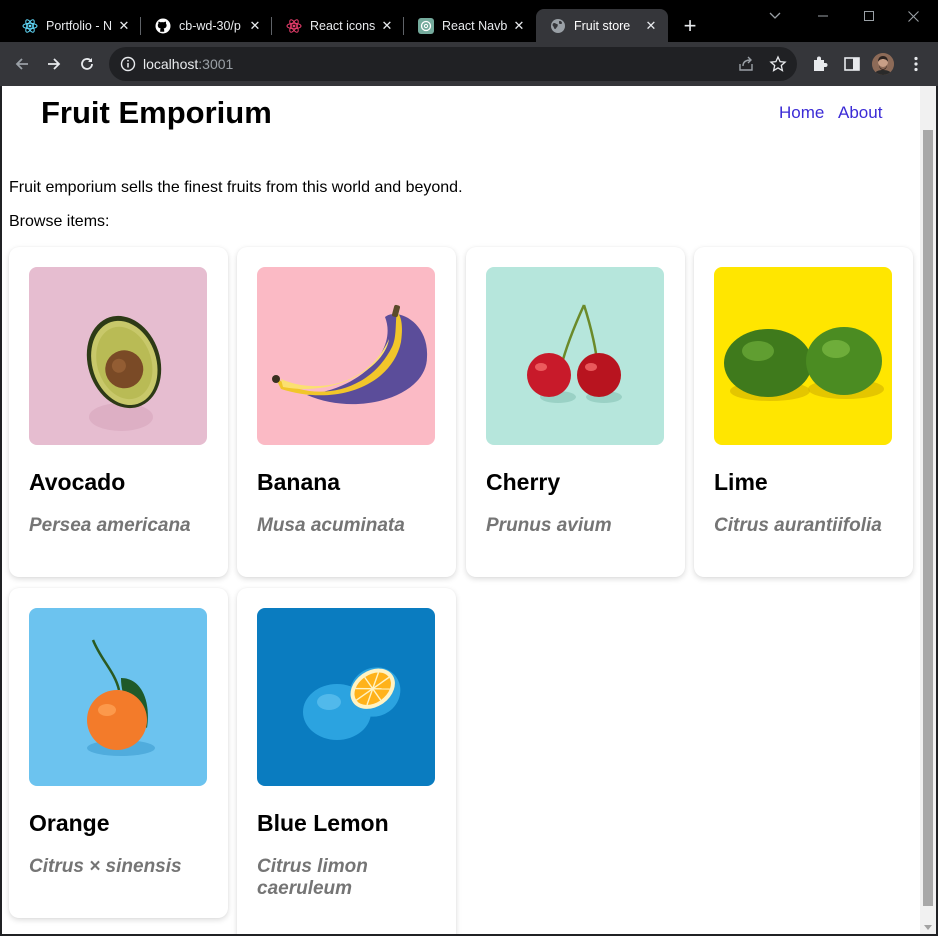  I want to click on extensions-puzzle-icon, so click(820, 64).